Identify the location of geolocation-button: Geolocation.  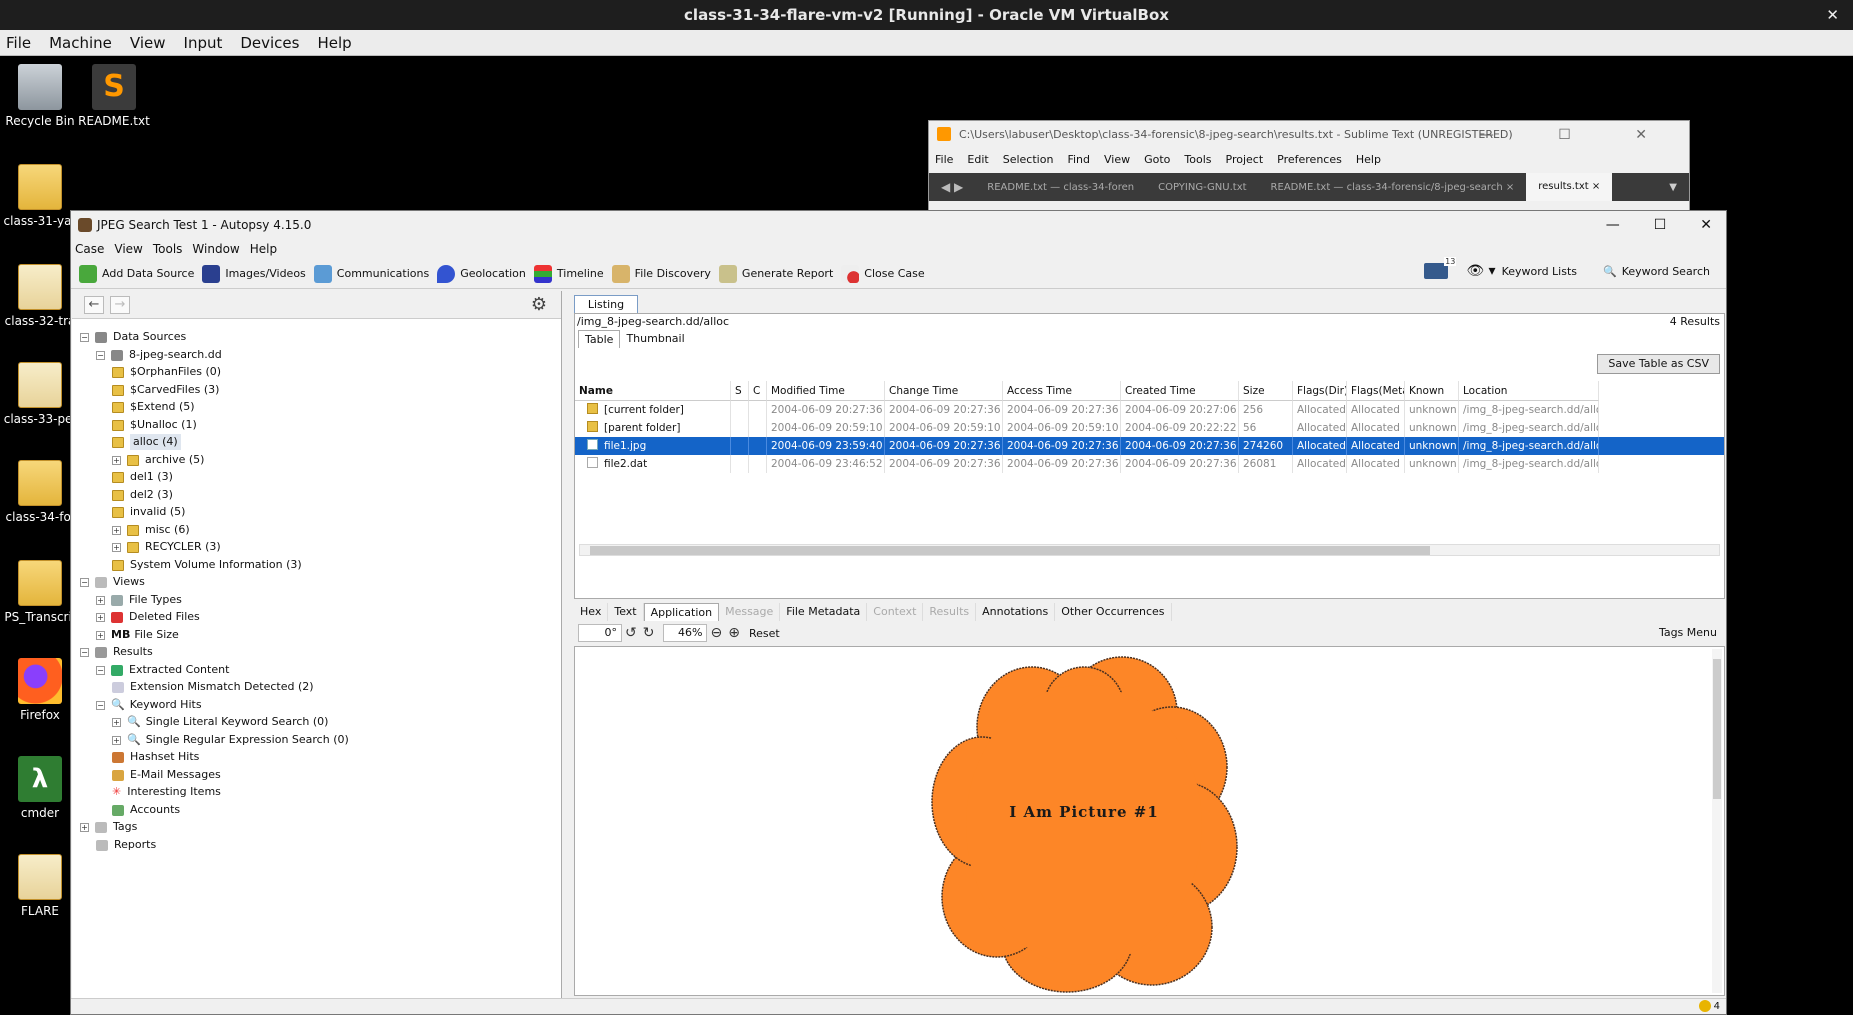
(481, 273).